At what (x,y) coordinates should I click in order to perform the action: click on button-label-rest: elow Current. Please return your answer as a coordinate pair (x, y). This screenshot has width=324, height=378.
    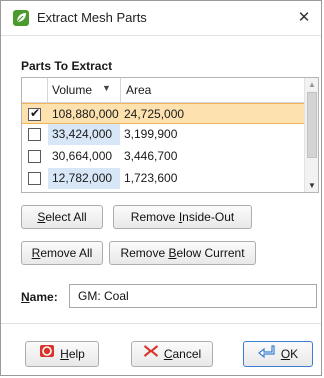
    Looking at the image, I should click on (210, 253).